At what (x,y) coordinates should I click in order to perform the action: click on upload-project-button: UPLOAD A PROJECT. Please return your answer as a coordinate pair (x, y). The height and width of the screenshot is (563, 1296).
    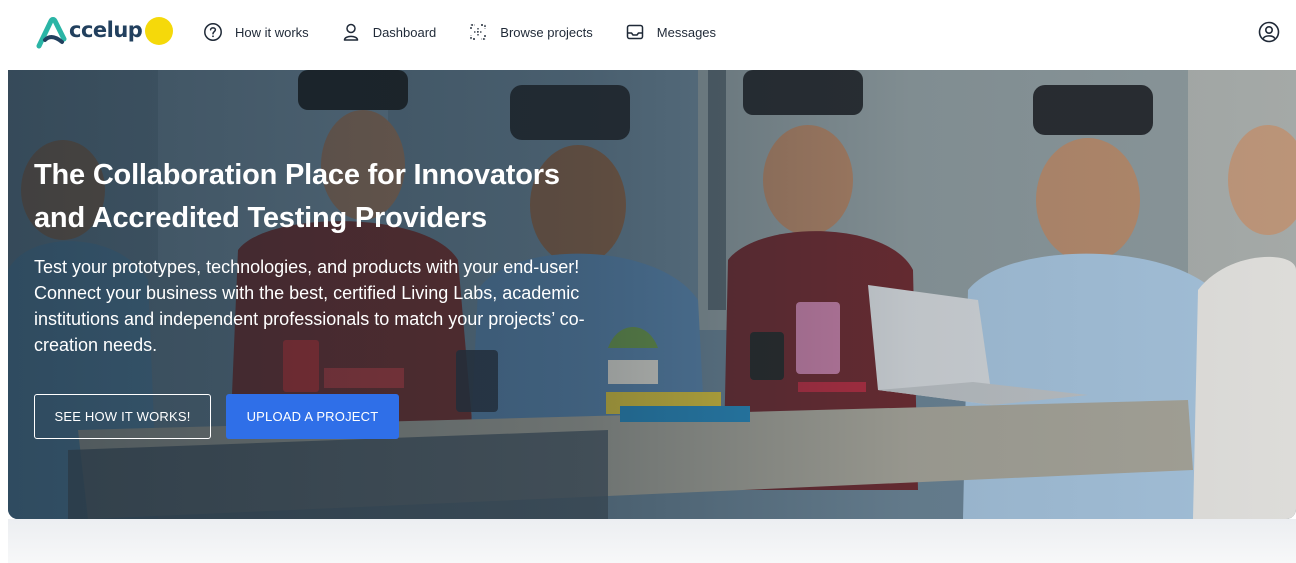
    Looking at the image, I should click on (312, 416).